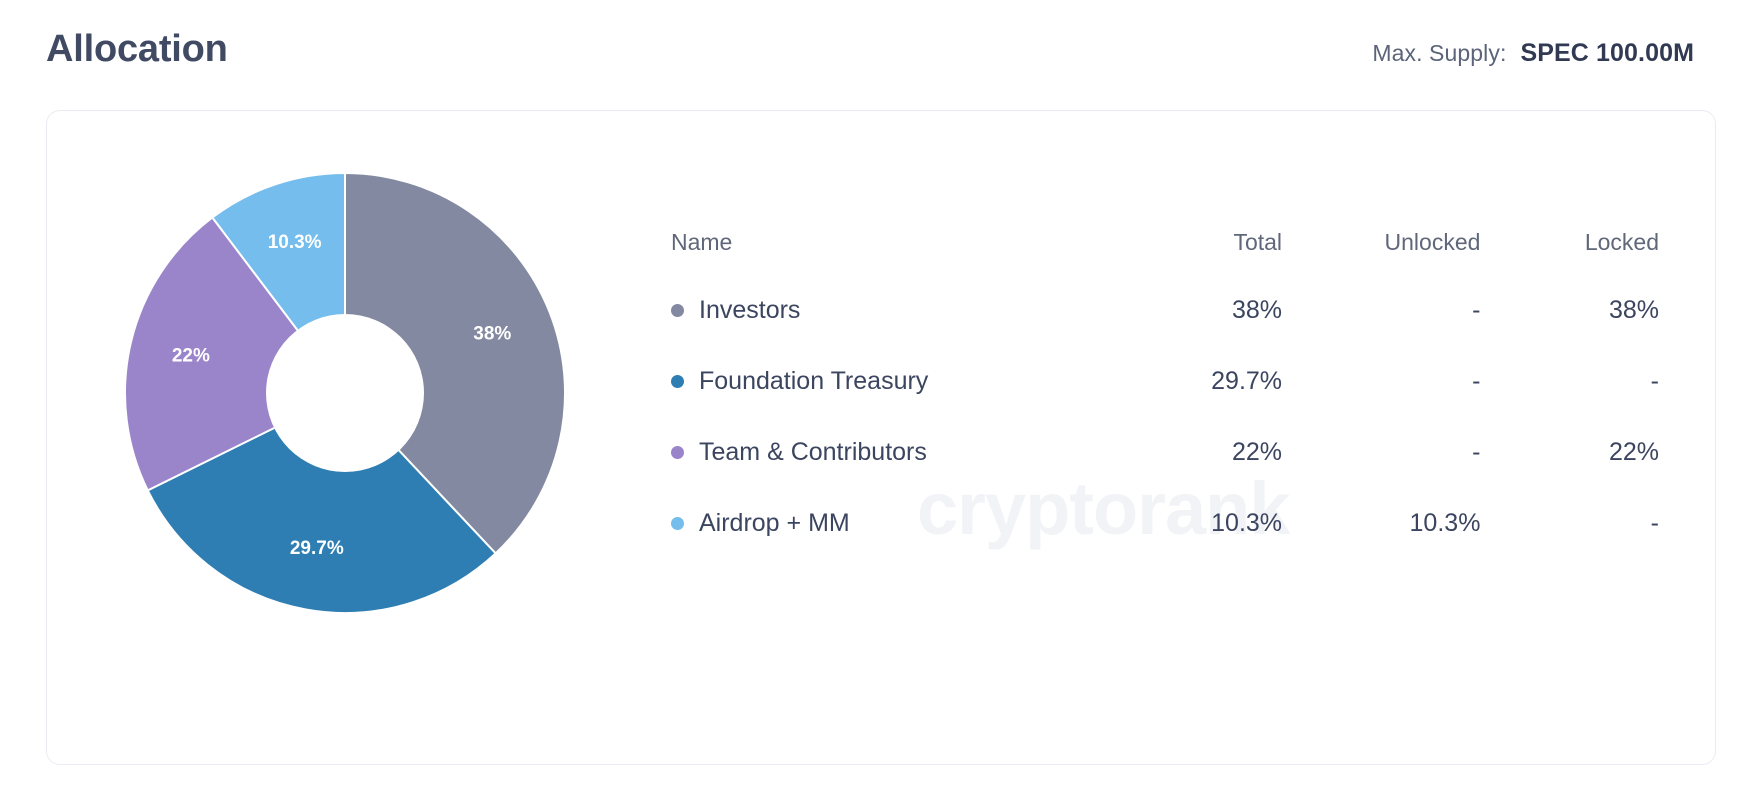 The width and height of the screenshot is (1740, 808). Describe the element at coordinates (813, 452) in the screenshot. I see `allocation-name: Team & Contributors` at that location.